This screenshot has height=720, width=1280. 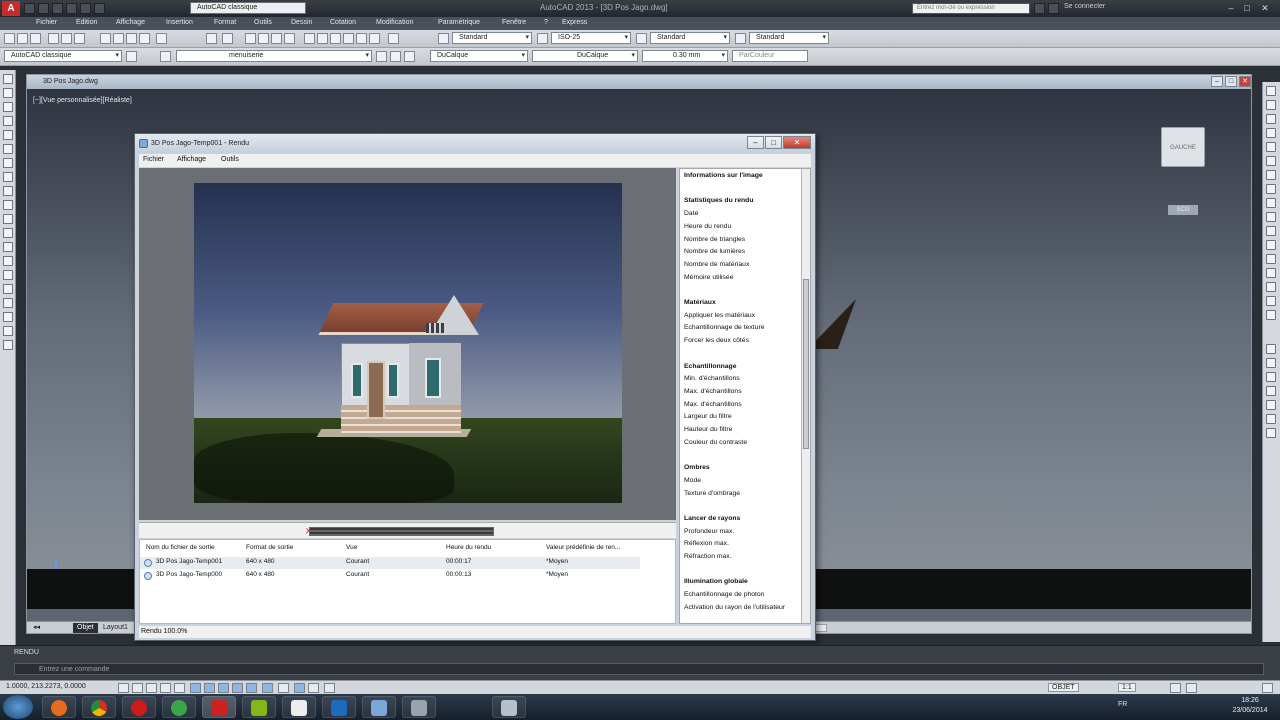 What do you see at coordinates (690, 38) in the screenshot?
I see `table-style-combo: Standard` at bounding box center [690, 38].